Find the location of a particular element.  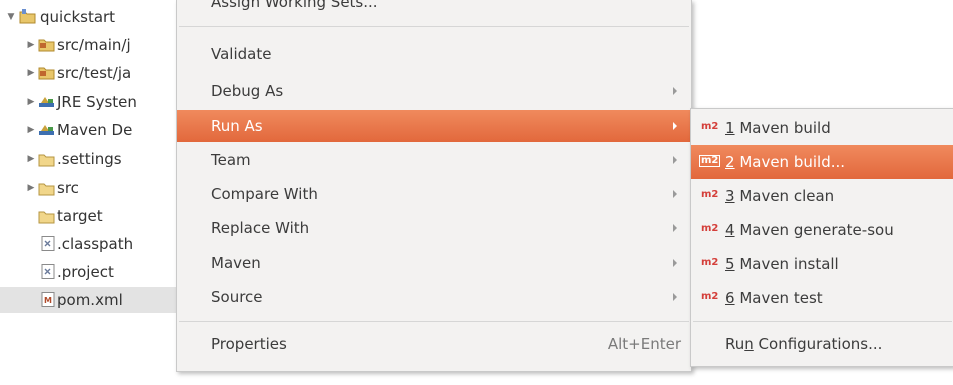

menu-item-team: Team is located at coordinates (434, 160).